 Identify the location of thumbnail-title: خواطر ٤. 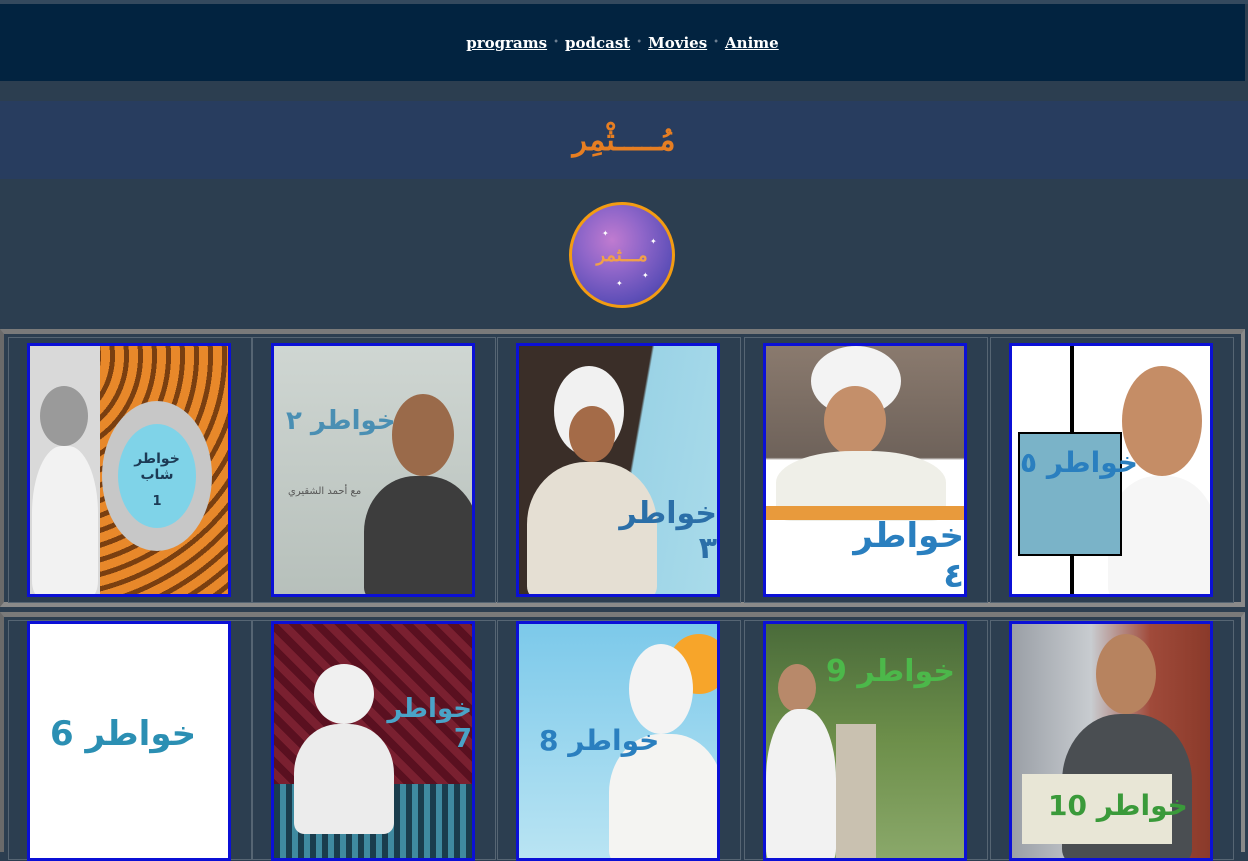
(908, 556).